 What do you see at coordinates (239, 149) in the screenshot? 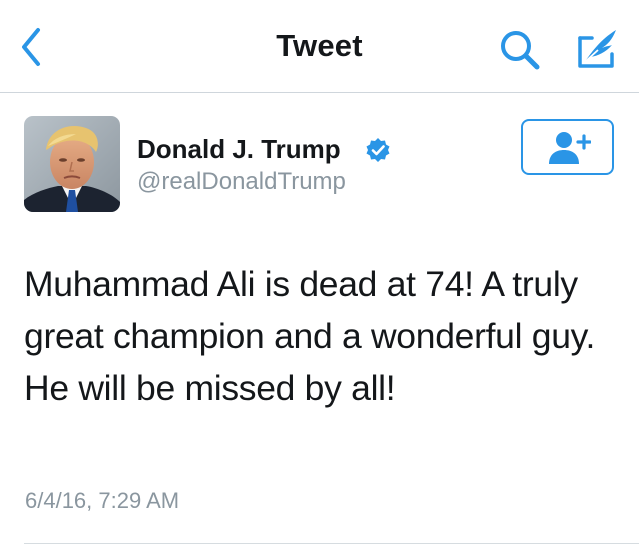
I see `author-name: Donald J. Trump` at bounding box center [239, 149].